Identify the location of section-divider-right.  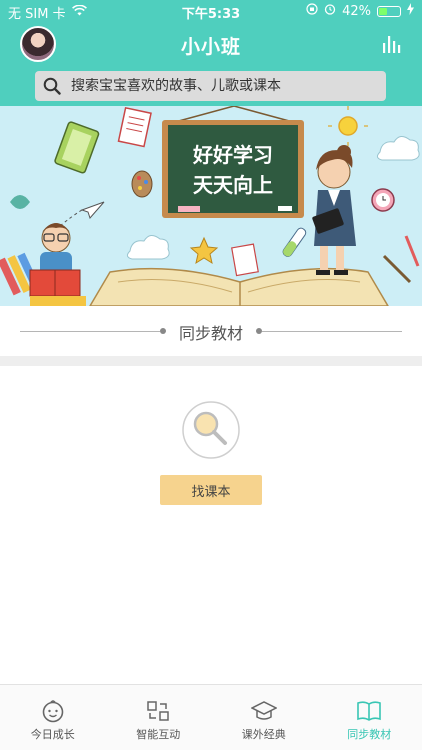
(332, 331).